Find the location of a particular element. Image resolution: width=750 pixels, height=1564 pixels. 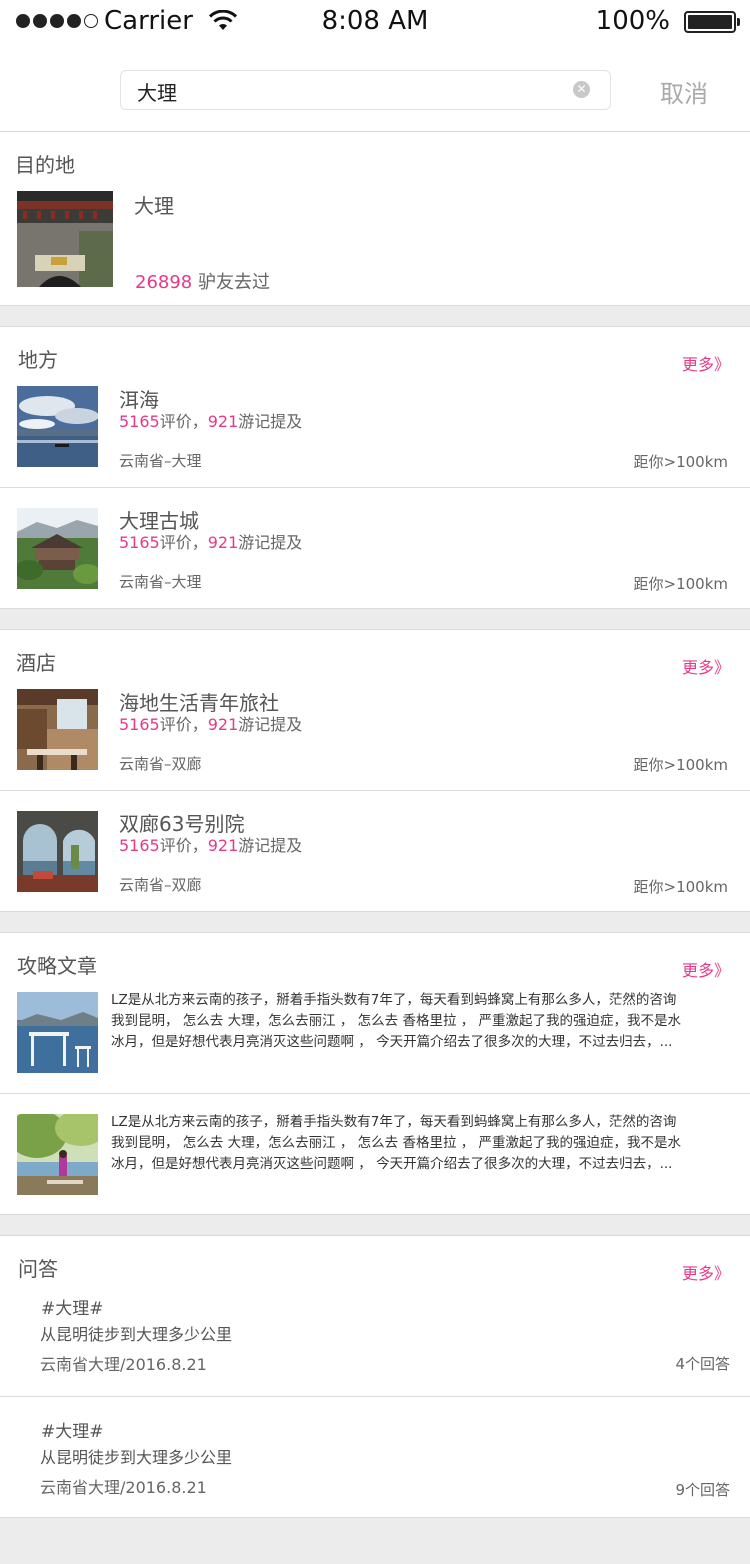

search-input-value: 大理 is located at coordinates (157, 93).